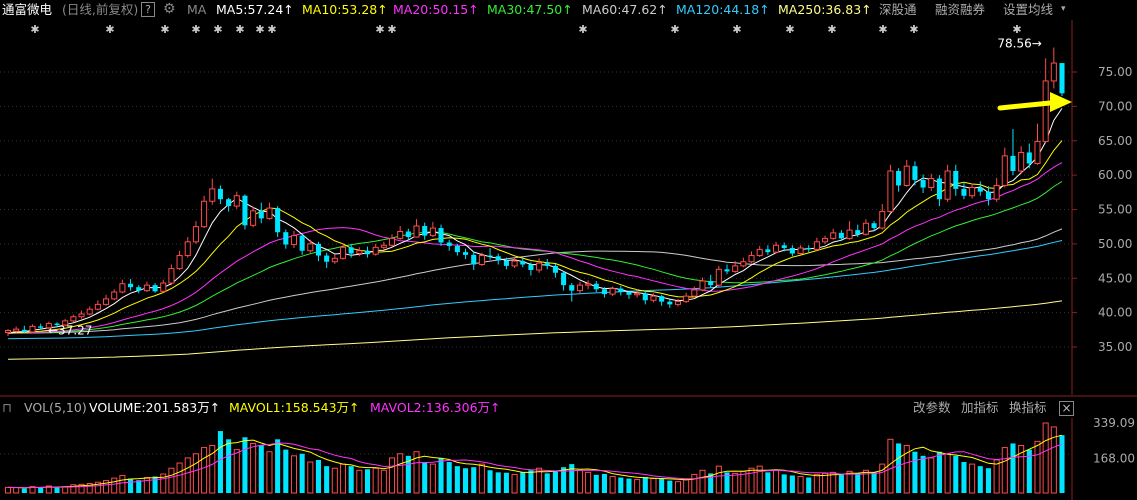 The image size is (1137, 500). I want to click on price-tick-label: 45.00, so click(1115, 278).